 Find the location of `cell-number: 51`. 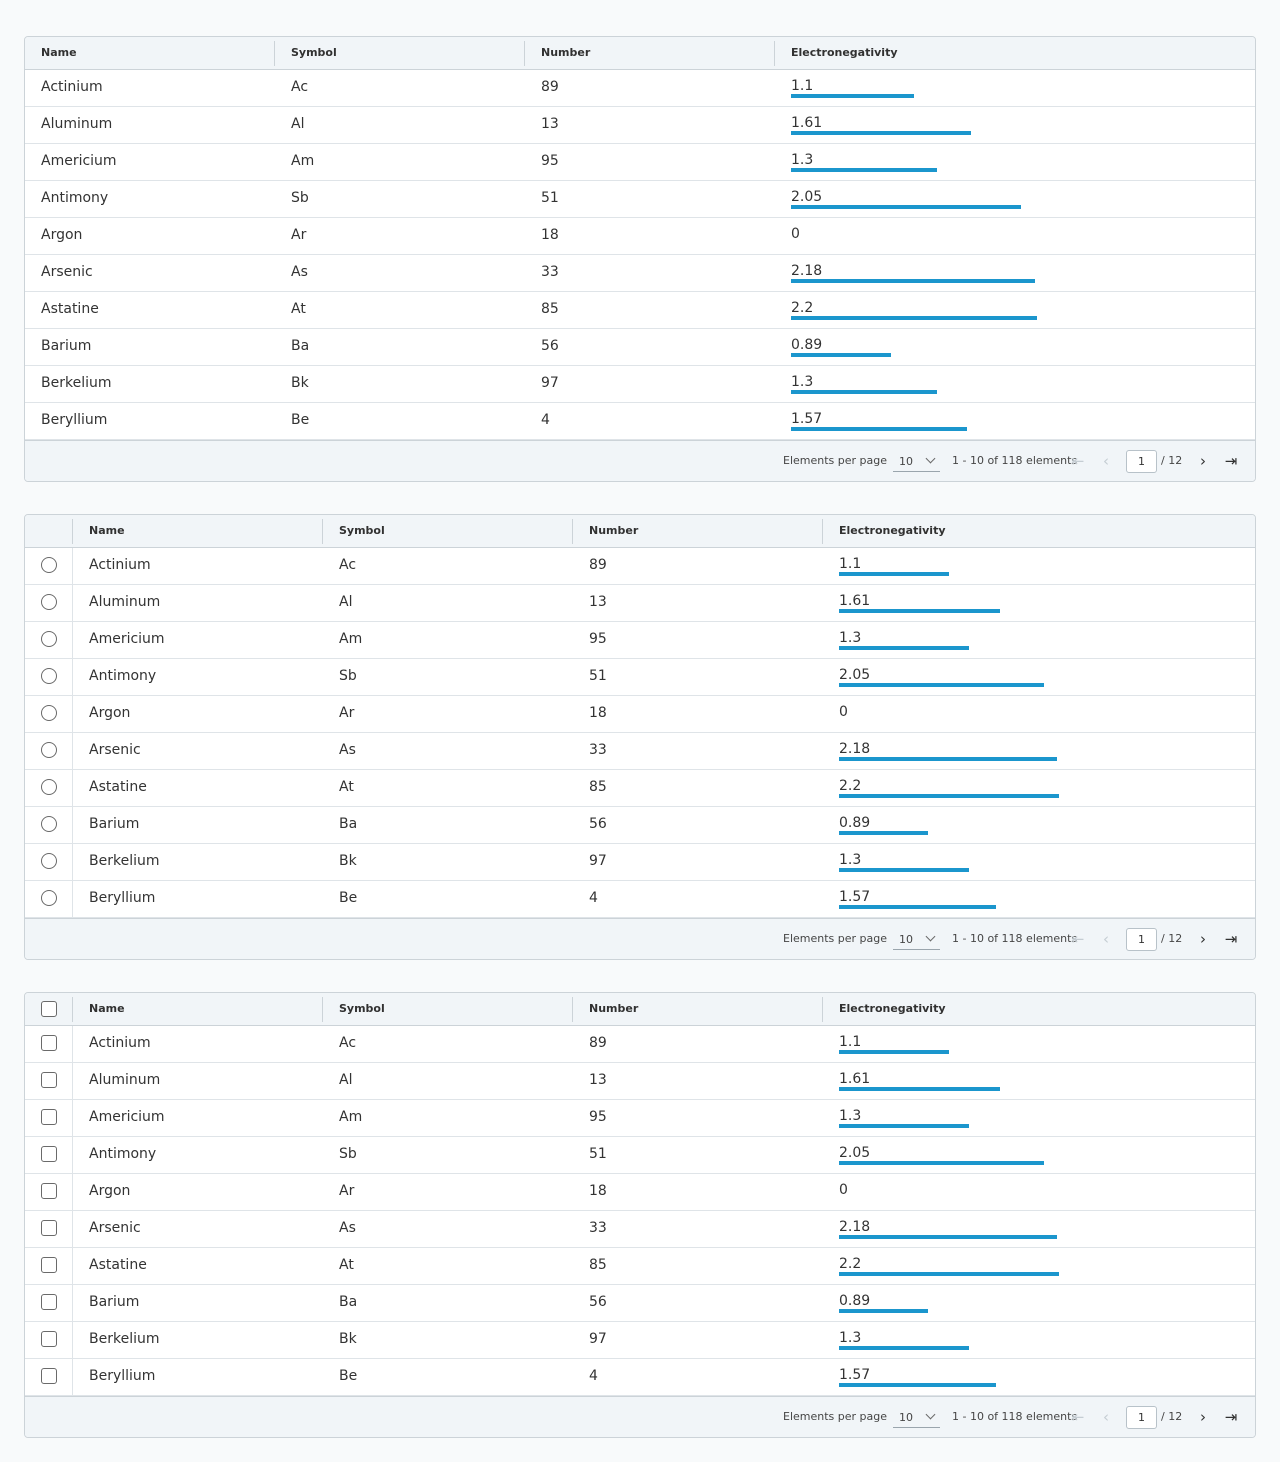

cell-number: 51 is located at coordinates (550, 198).